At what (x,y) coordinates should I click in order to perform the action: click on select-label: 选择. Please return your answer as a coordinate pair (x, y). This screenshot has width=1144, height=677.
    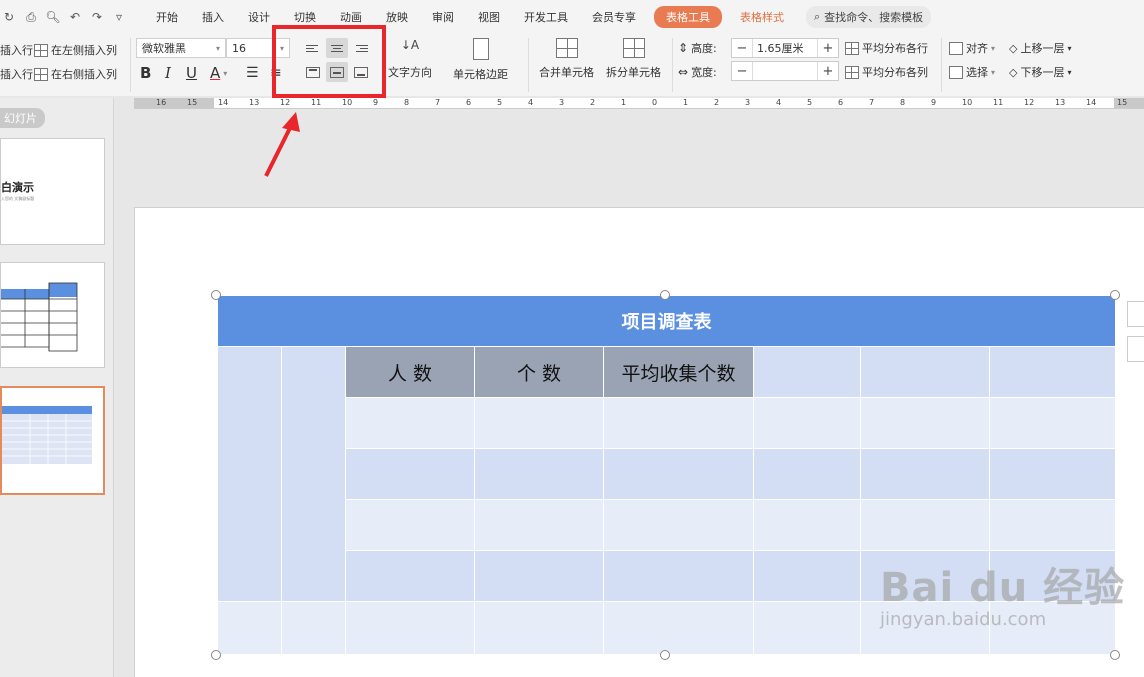
    Looking at the image, I should click on (977, 72).